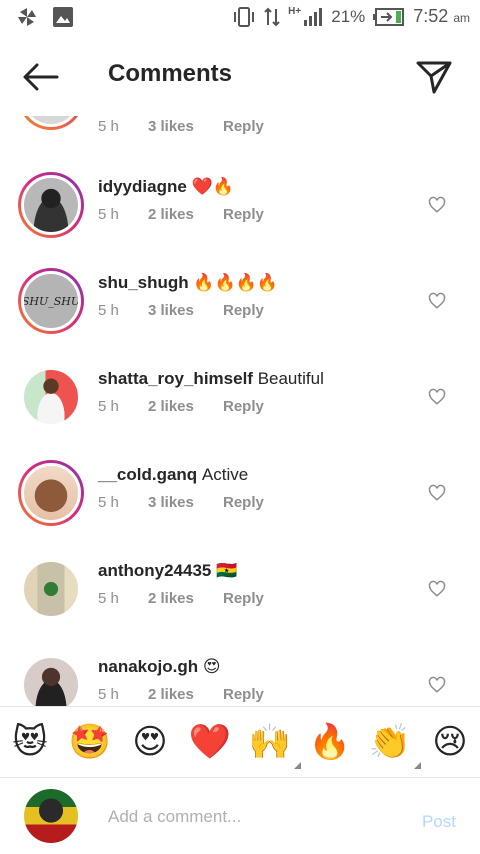  What do you see at coordinates (272, 16) in the screenshot?
I see `data-arrows-icon` at bounding box center [272, 16].